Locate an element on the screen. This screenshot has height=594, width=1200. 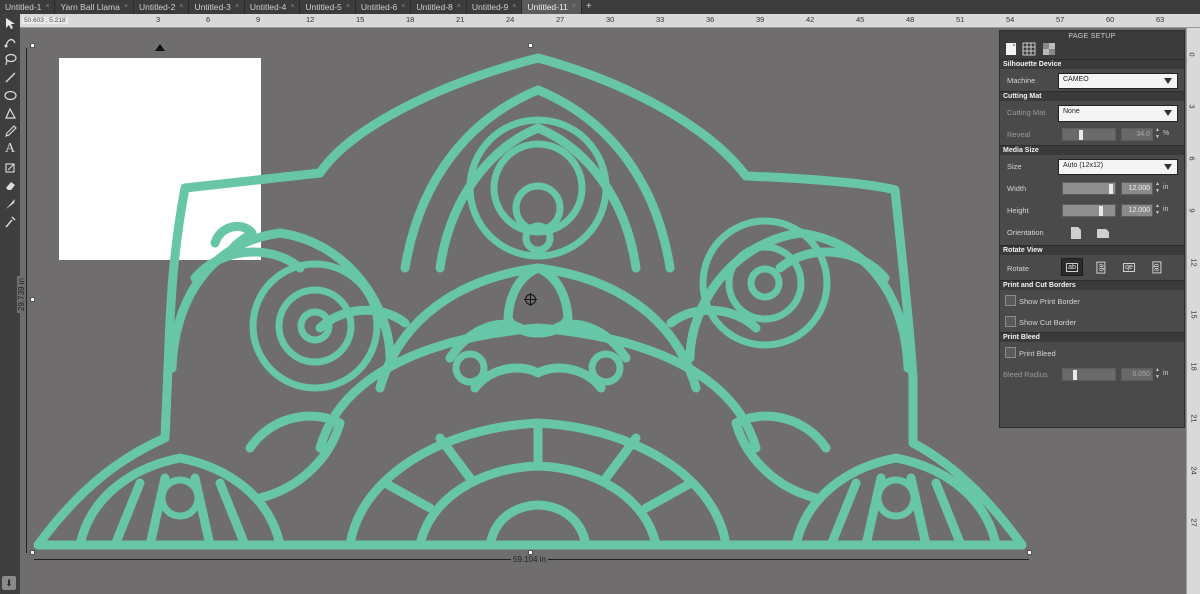
show-cut-border-checkbox is located at coordinates (1010, 321).